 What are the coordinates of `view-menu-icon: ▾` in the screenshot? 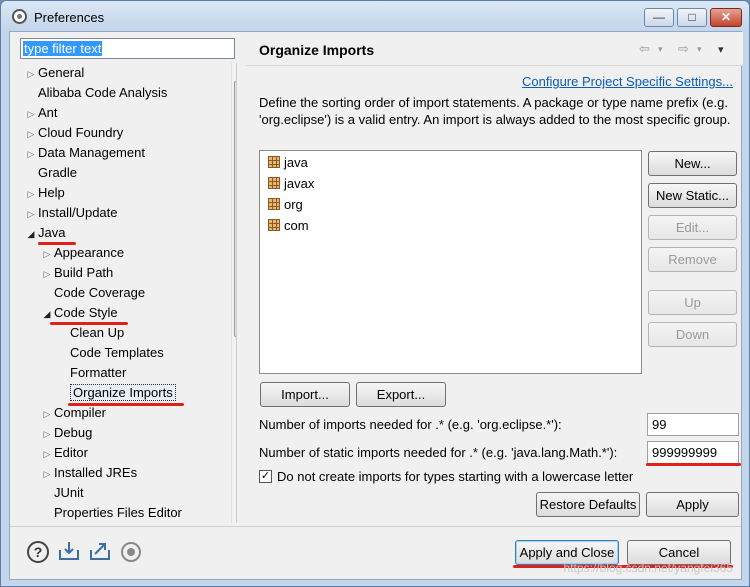 It's located at (721, 49).